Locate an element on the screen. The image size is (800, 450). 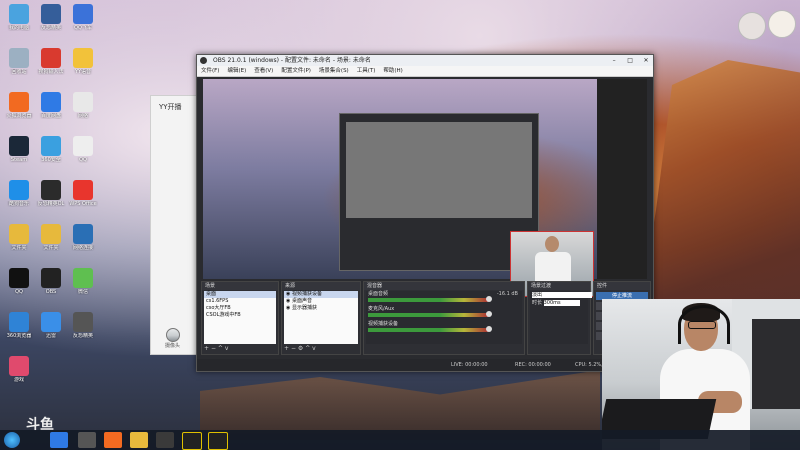
desktop-icon: 游戏 is located at coordinates (19, 369).